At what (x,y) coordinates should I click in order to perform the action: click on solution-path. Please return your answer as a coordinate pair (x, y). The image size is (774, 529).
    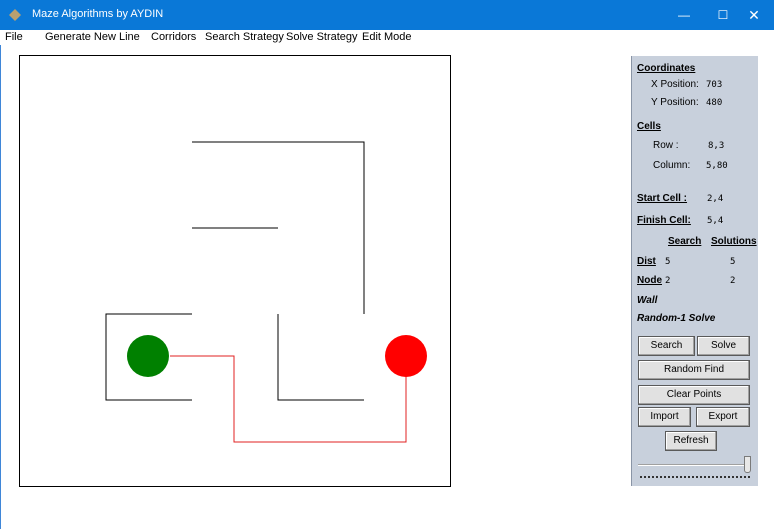
    Looking at the image, I should click on (288, 399).